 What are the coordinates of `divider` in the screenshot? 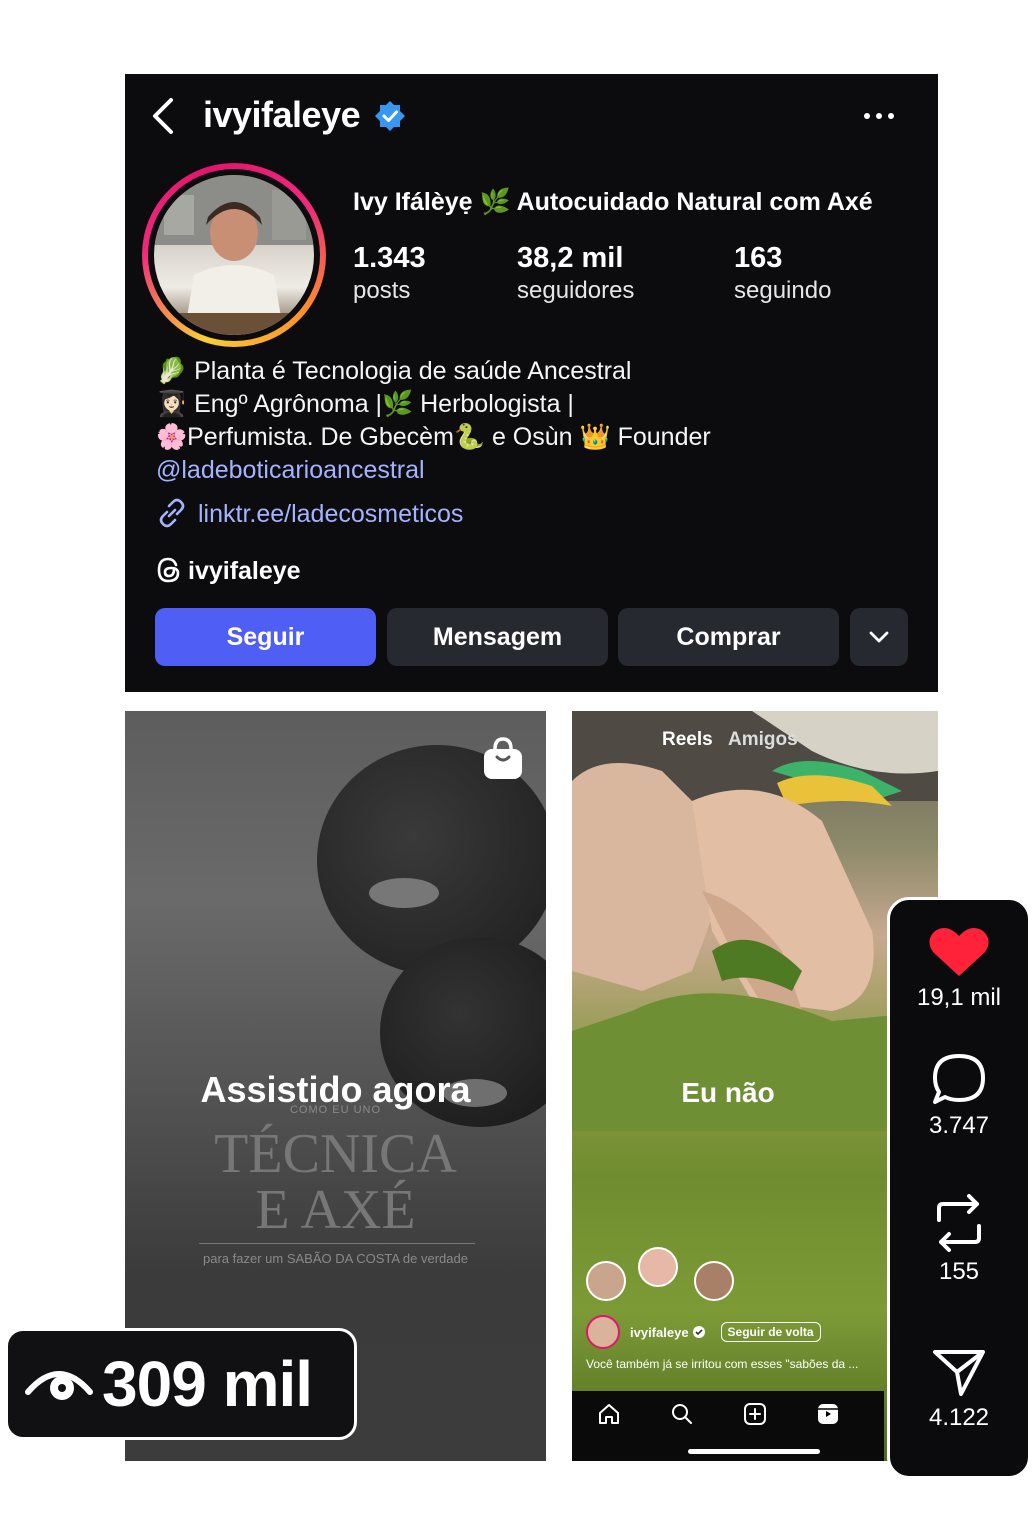 It's located at (337, 1243).